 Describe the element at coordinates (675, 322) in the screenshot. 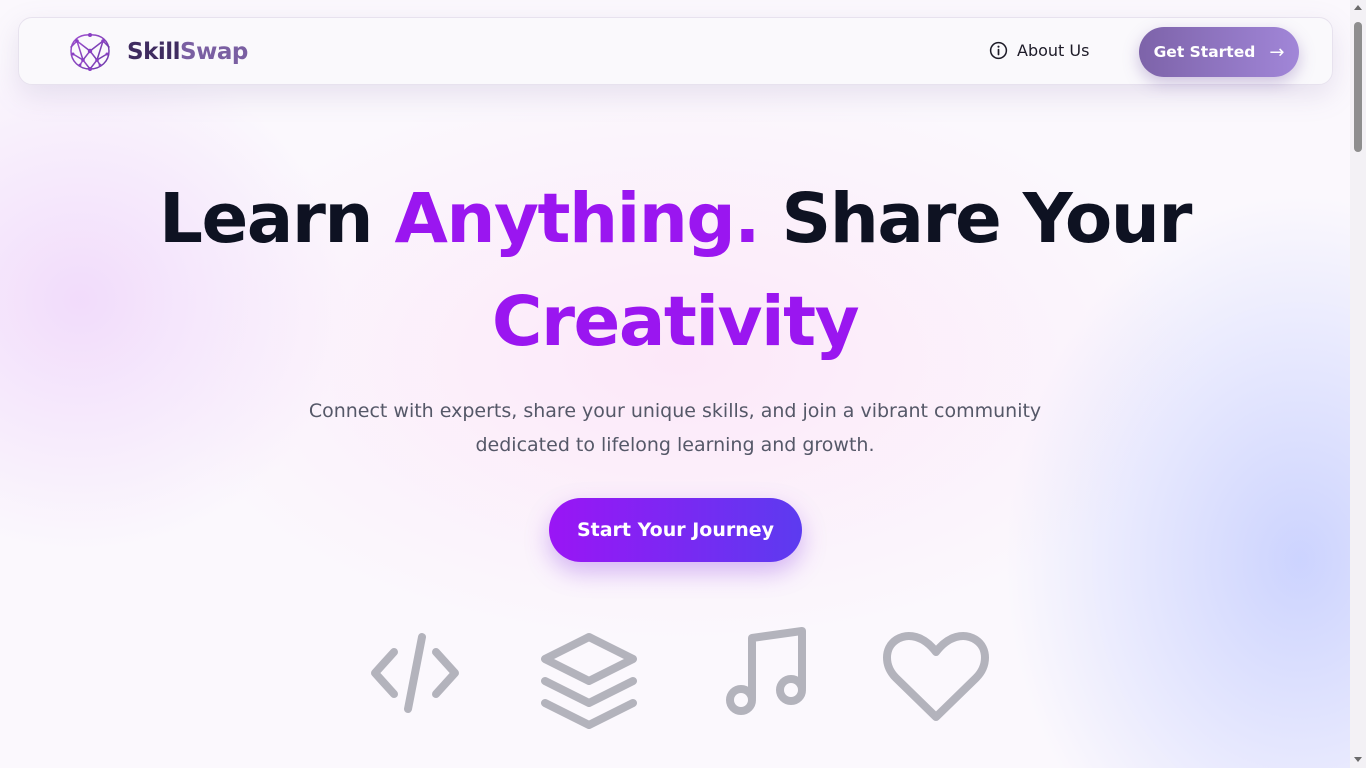

I see `hero-title-accent-creativity: Creativity` at that location.